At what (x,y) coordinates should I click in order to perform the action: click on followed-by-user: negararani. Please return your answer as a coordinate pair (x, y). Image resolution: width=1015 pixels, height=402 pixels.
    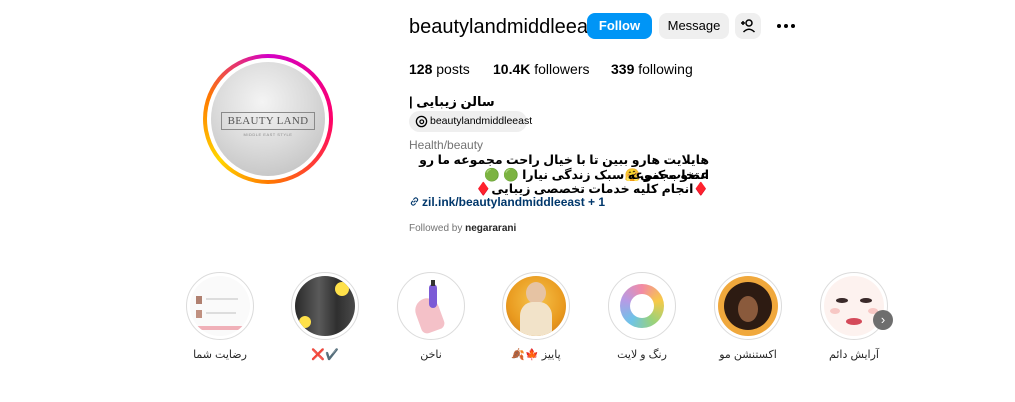
    Looking at the image, I should click on (490, 228).